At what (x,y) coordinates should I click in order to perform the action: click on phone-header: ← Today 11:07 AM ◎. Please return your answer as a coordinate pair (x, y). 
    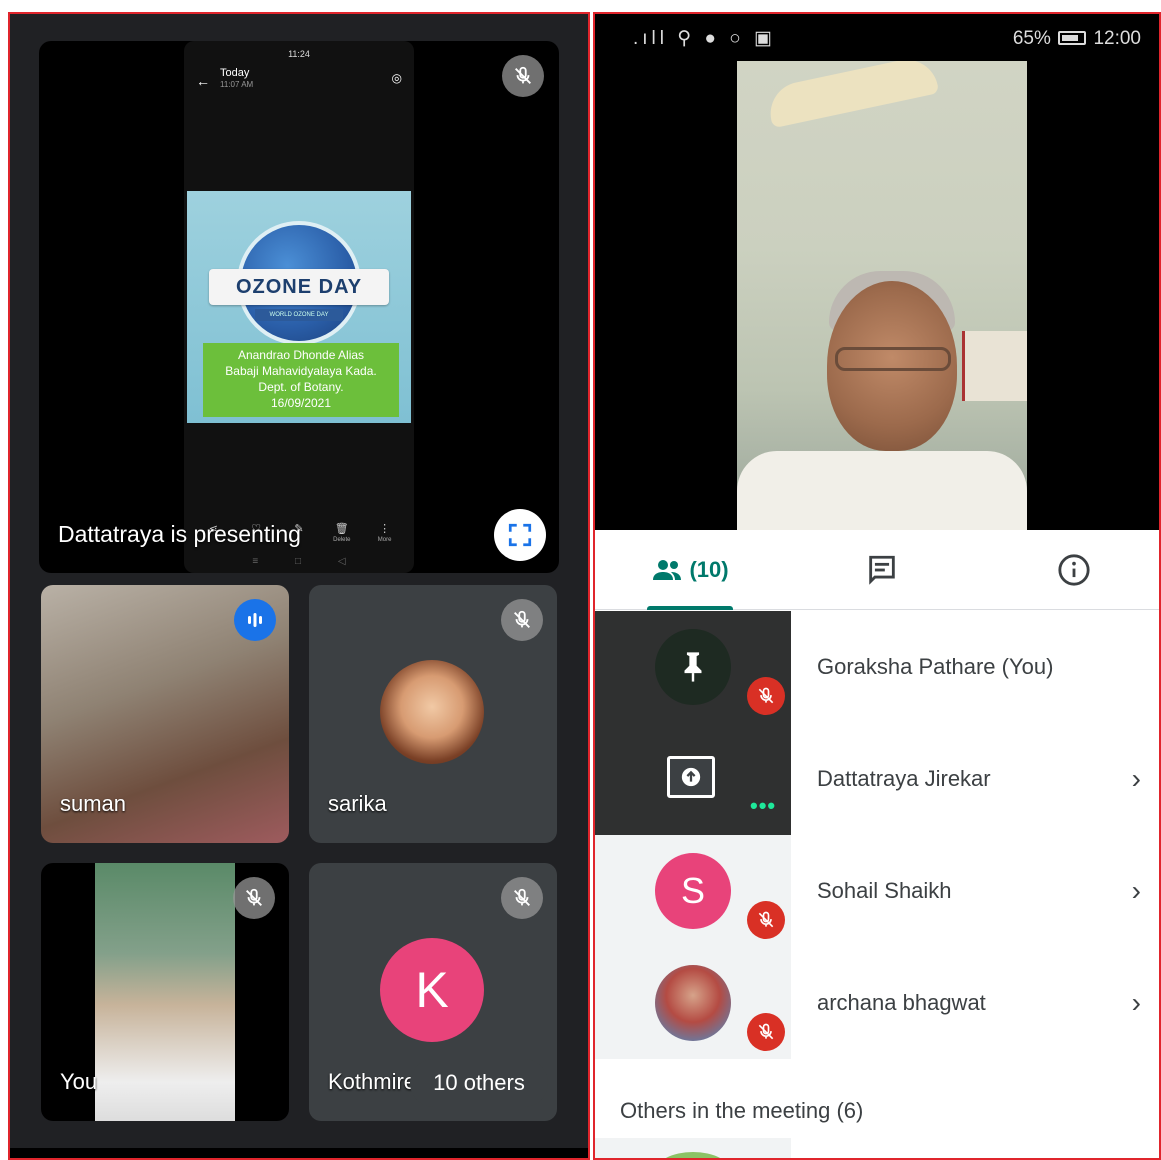
    Looking at the image, I should click on (299, 95).